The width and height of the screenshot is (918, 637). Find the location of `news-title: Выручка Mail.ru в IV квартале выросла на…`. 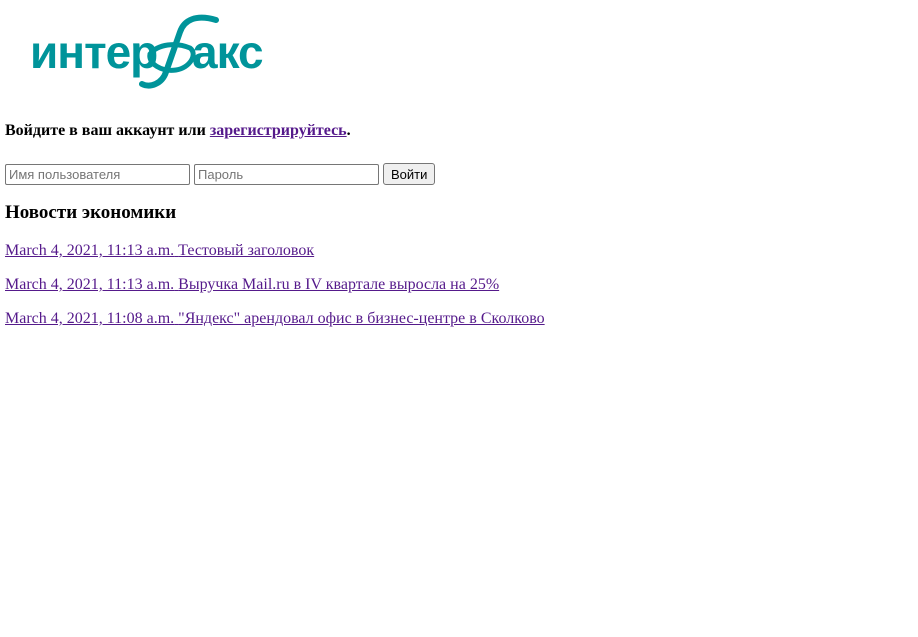

news-title: Выручка Mail.ru в IV квартале выросла на… is located at coordinates (339, 284).